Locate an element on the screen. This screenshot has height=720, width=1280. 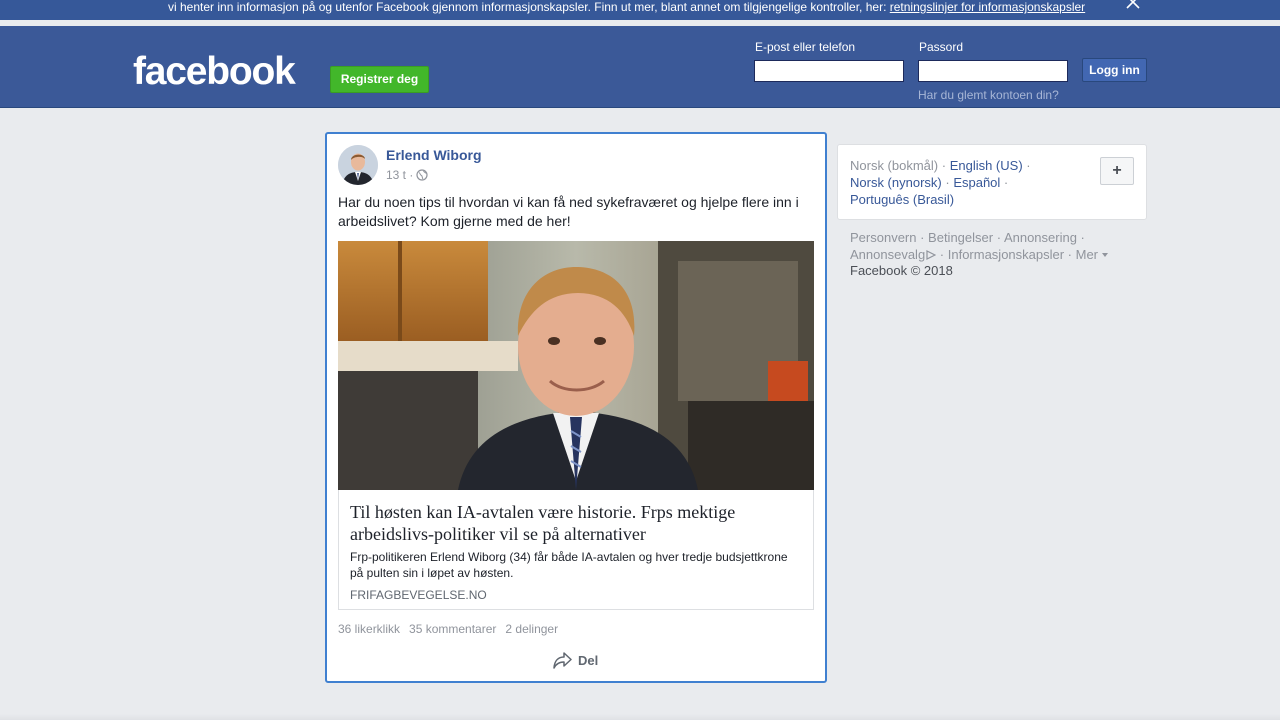
share-button: Del is located at coordinates (575, 660).